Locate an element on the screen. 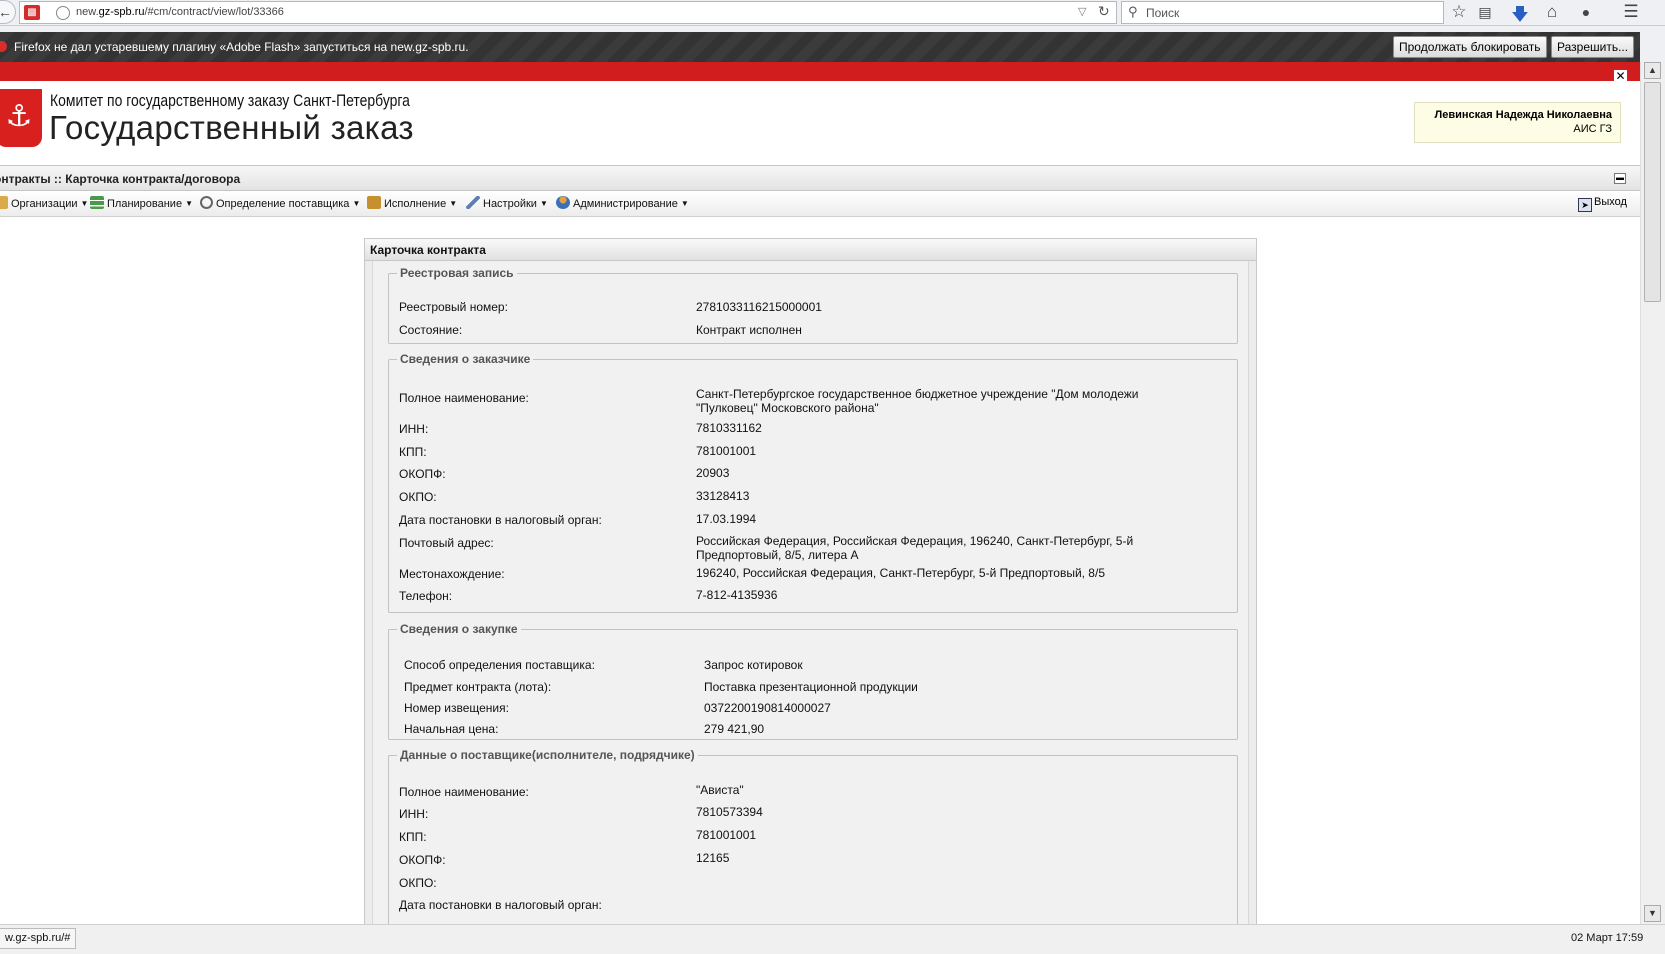 This screenshot has height=954, width=1665. registry-legend: Реестровая запись is located at coordinates (457, 273).